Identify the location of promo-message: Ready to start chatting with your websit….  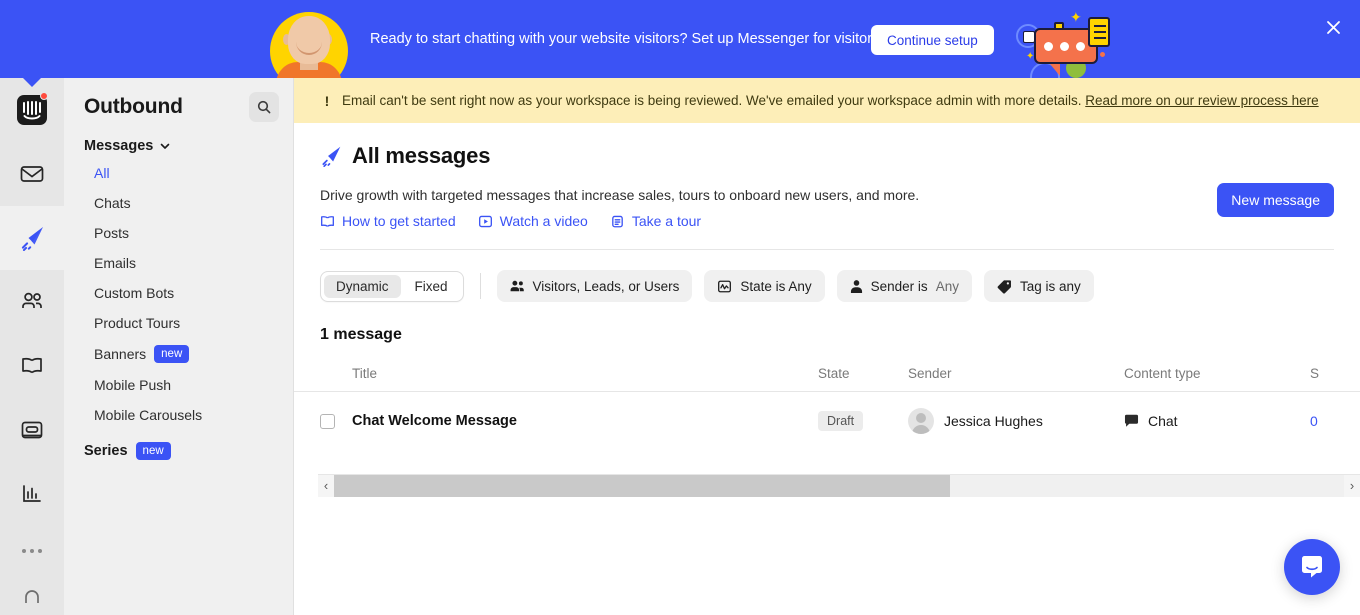
(625, 39).